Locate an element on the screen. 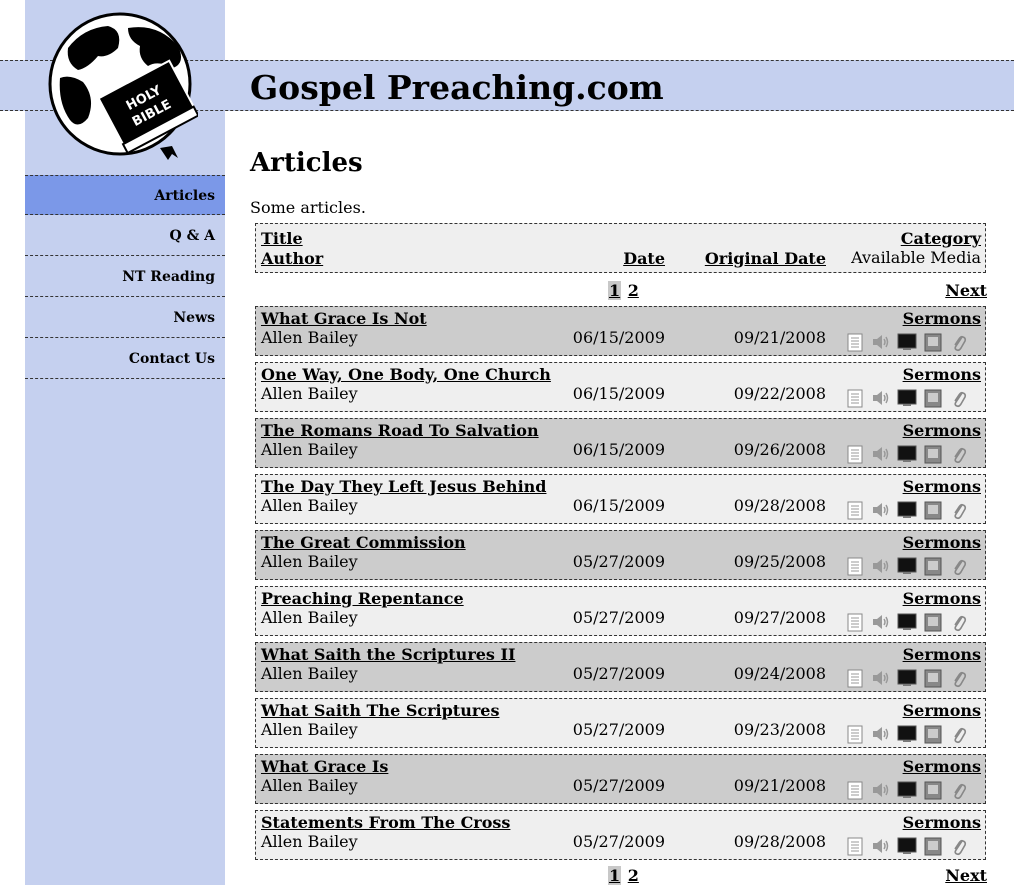 This screenshot has height=885, width=1014. sort-category-link: Category is located at coordinates (941, 238).